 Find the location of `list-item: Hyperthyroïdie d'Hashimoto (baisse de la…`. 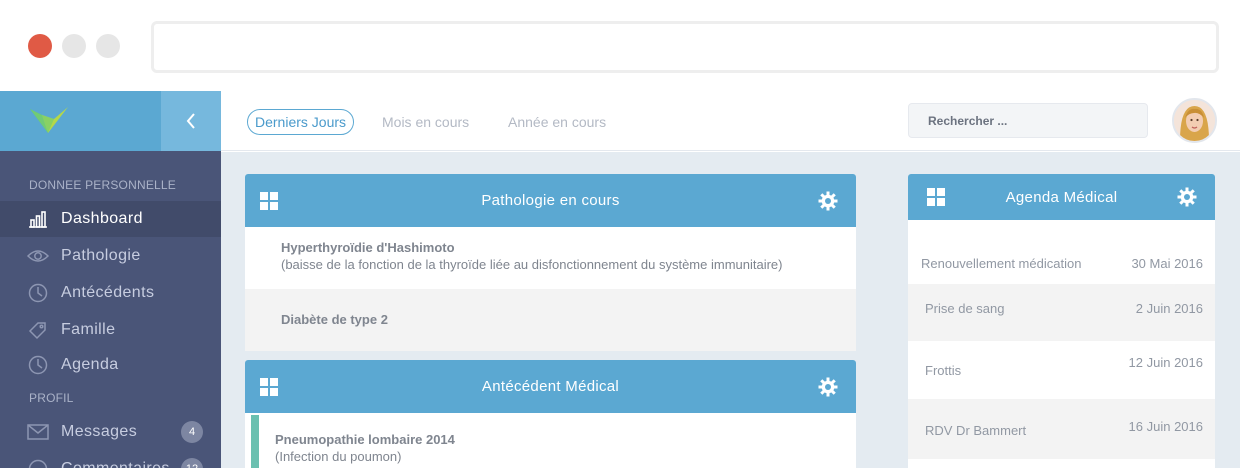

list-item: Hyperthyroïdie d'Hashimoto (baisse de la… is located at coordinates (550, 258).